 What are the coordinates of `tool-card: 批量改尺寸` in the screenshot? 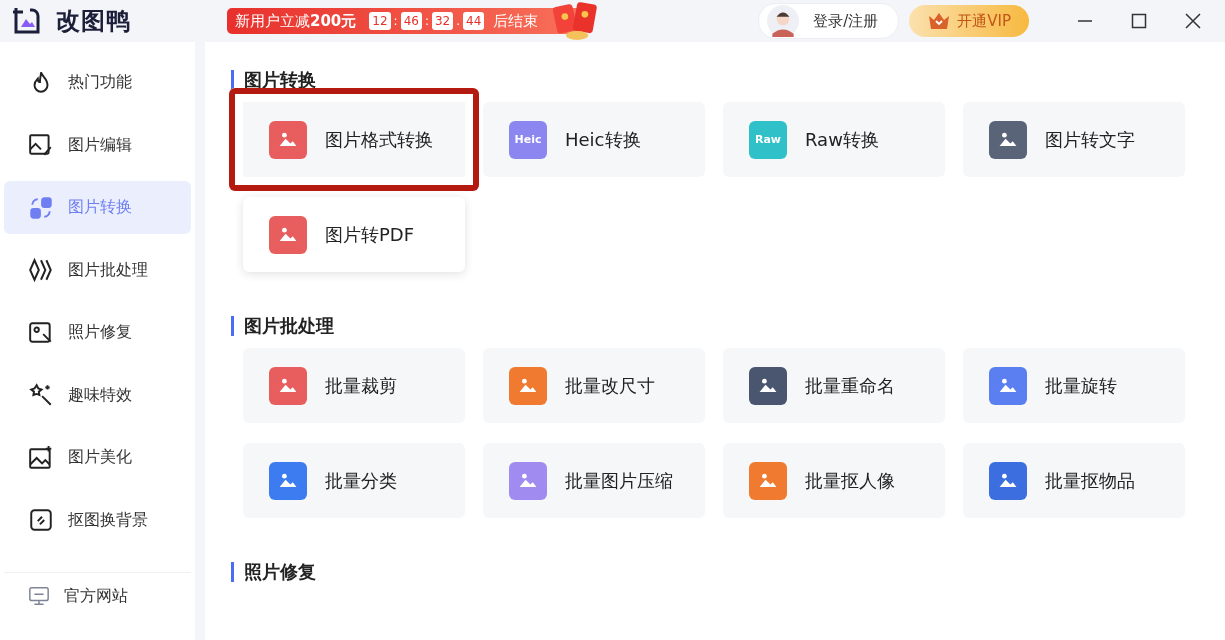 It's located at (594, 385).